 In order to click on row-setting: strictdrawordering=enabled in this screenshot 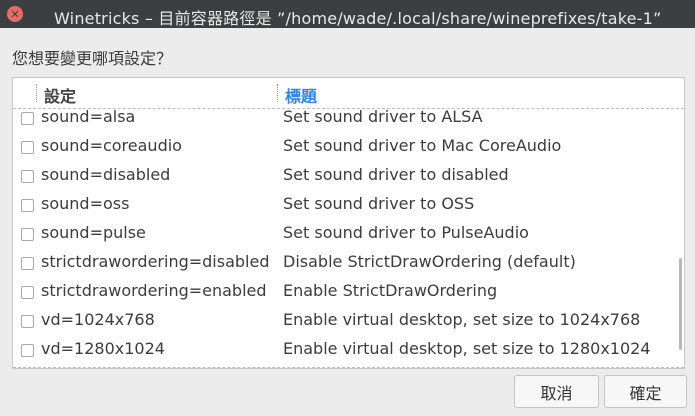, I will do `click(154, 290)`.